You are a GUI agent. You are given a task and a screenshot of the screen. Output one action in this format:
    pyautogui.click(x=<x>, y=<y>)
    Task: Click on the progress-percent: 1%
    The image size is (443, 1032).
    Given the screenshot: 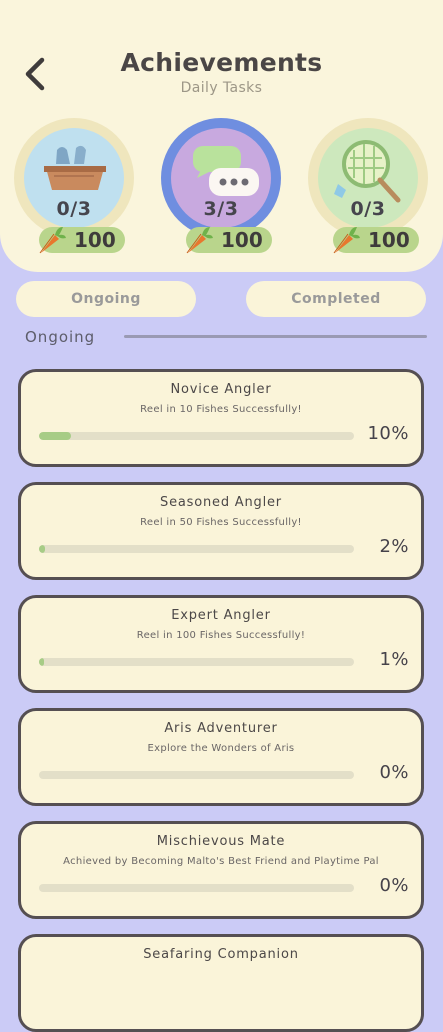 What is the action you would take?
    pyautogui.click(x=394, y=659)
    